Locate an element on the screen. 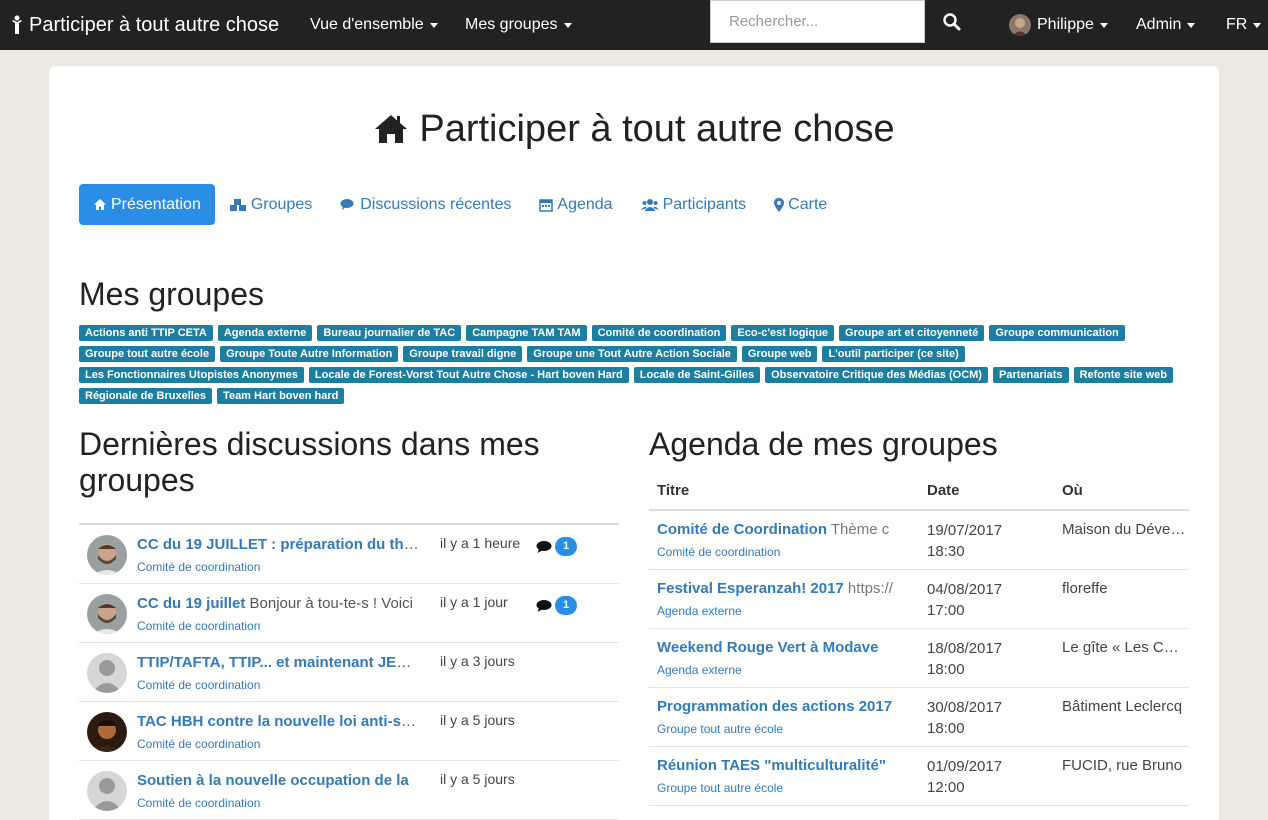  group-tag: Team Hart boven hard is located at coordinates (281, 396).